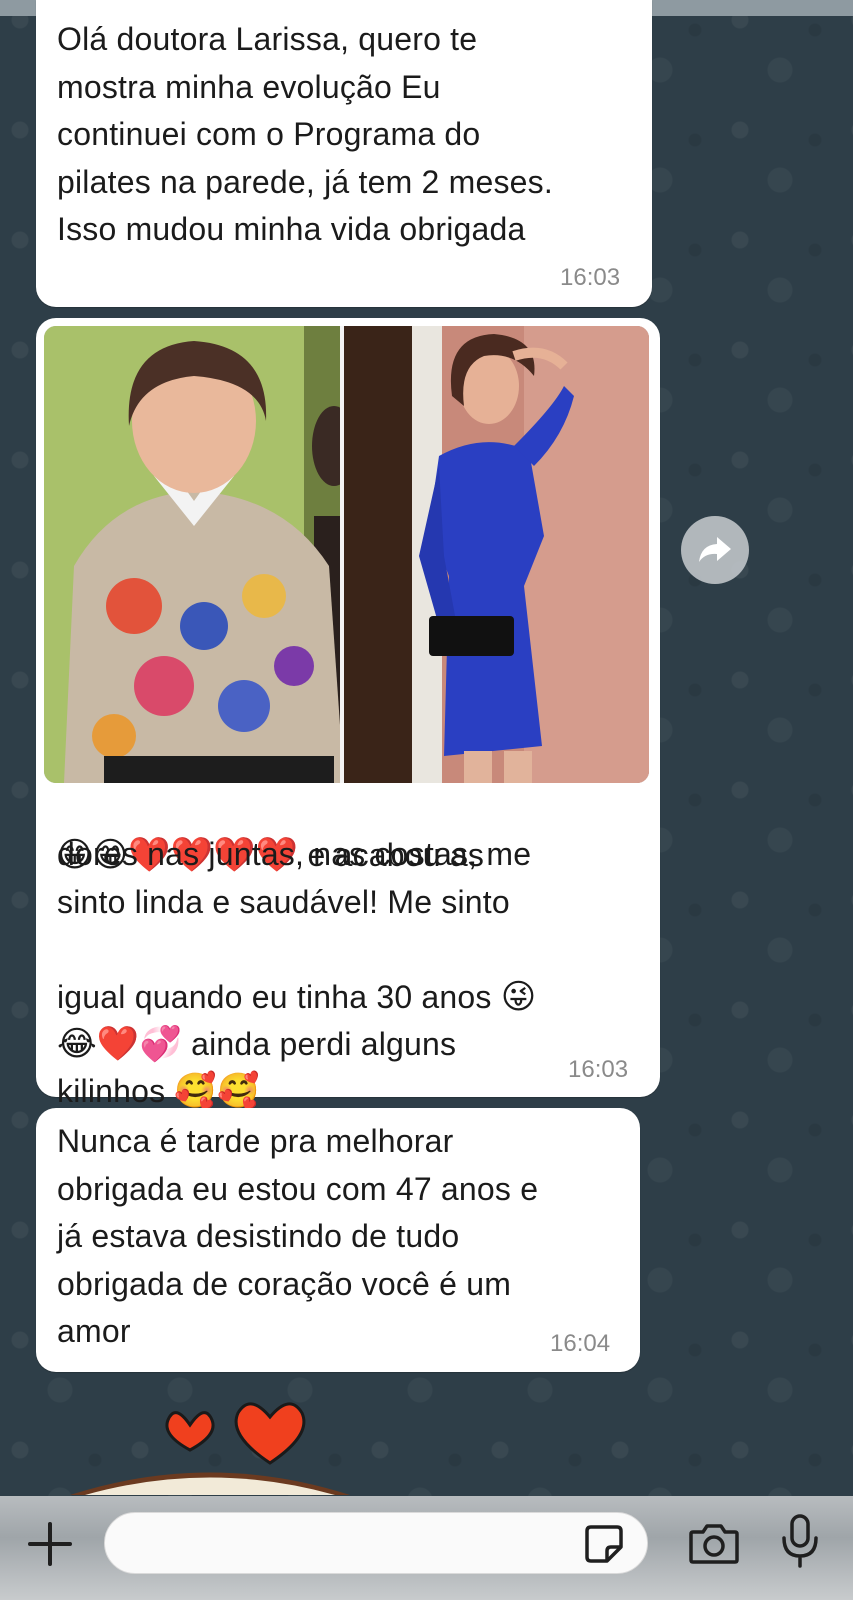 The height and width of the screenshot is (1600, 853). I want to click on microphone-icon, so click(800, 1541).